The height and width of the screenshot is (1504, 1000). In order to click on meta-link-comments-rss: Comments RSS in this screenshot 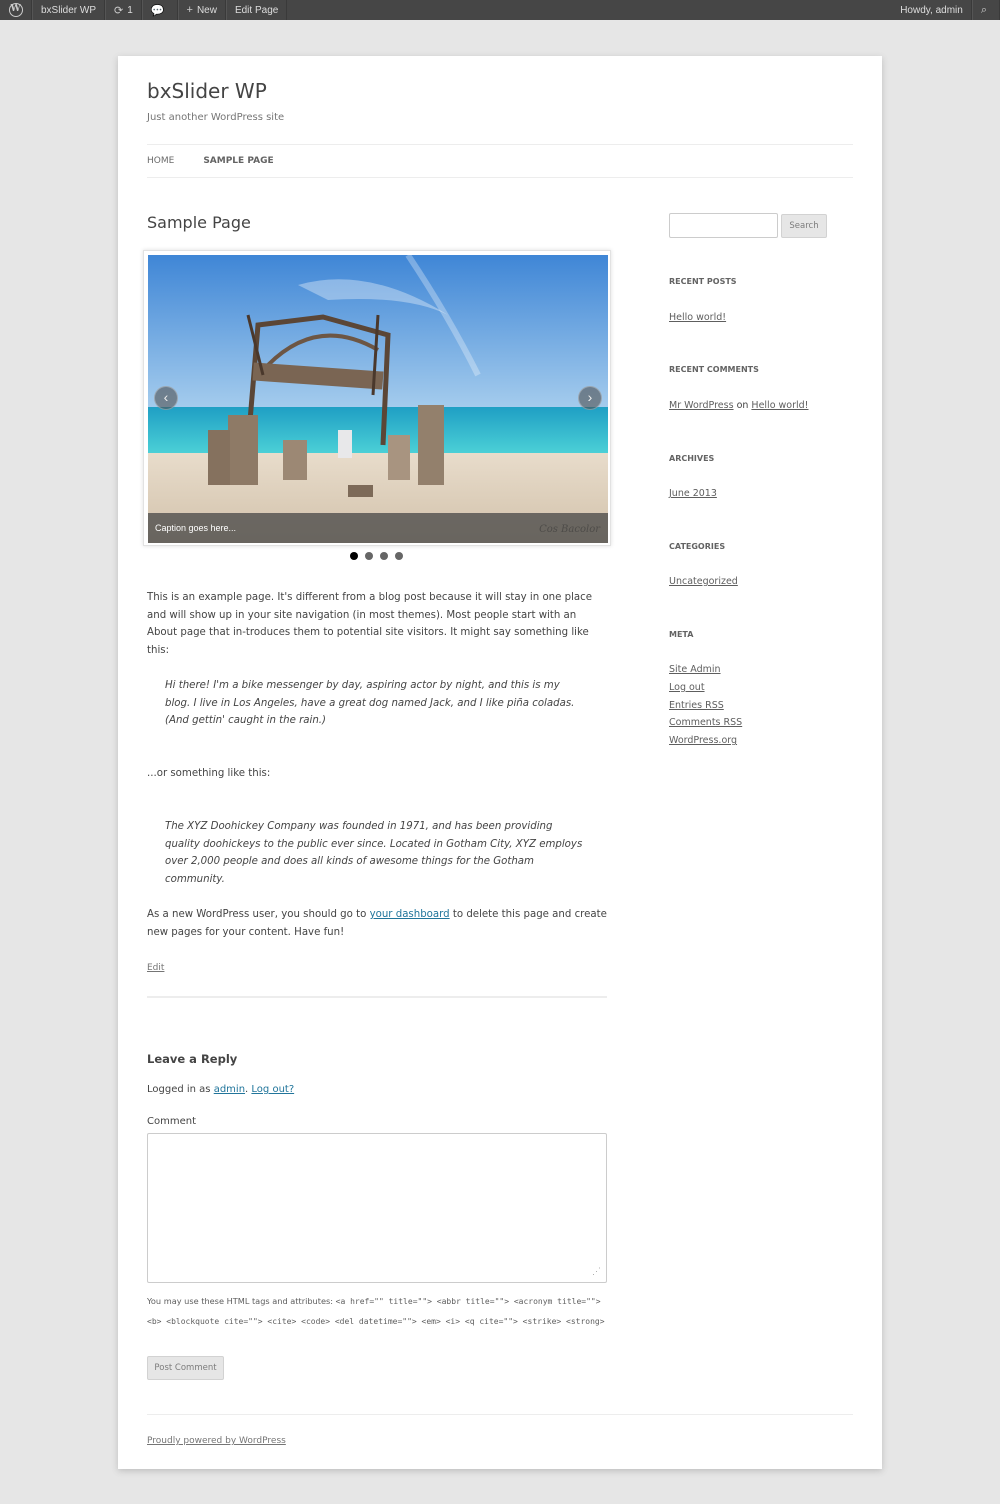, I will do `click(705, 722)`.